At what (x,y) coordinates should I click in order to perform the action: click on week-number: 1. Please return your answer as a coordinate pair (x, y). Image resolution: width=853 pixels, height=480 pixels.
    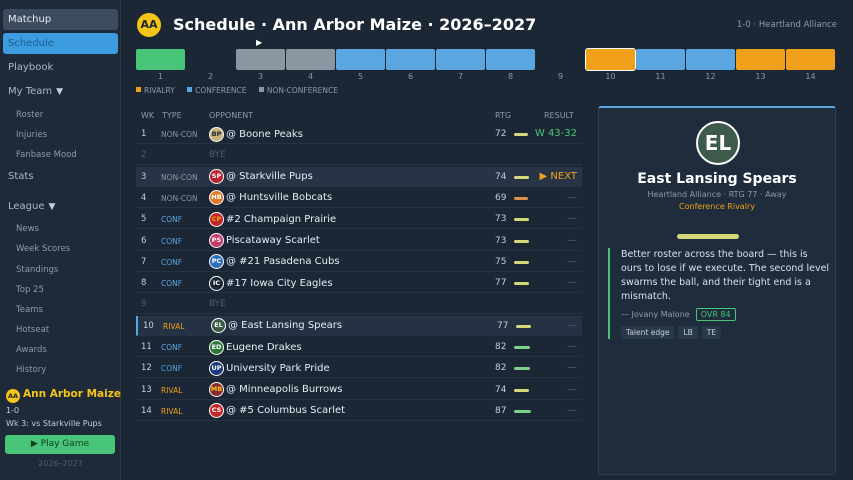
    Looking at the image, I should click on (144, 134).